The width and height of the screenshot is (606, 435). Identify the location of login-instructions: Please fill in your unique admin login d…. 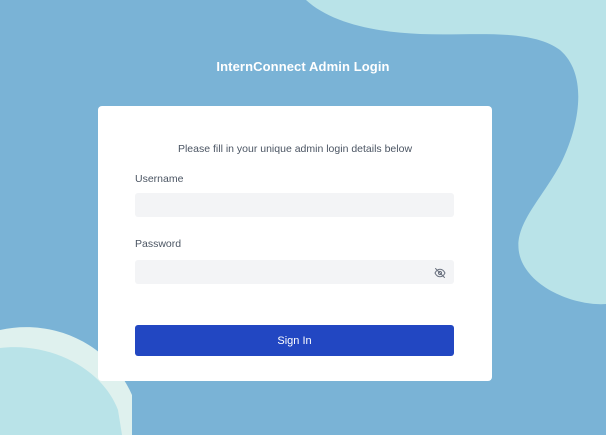
(295, 149).